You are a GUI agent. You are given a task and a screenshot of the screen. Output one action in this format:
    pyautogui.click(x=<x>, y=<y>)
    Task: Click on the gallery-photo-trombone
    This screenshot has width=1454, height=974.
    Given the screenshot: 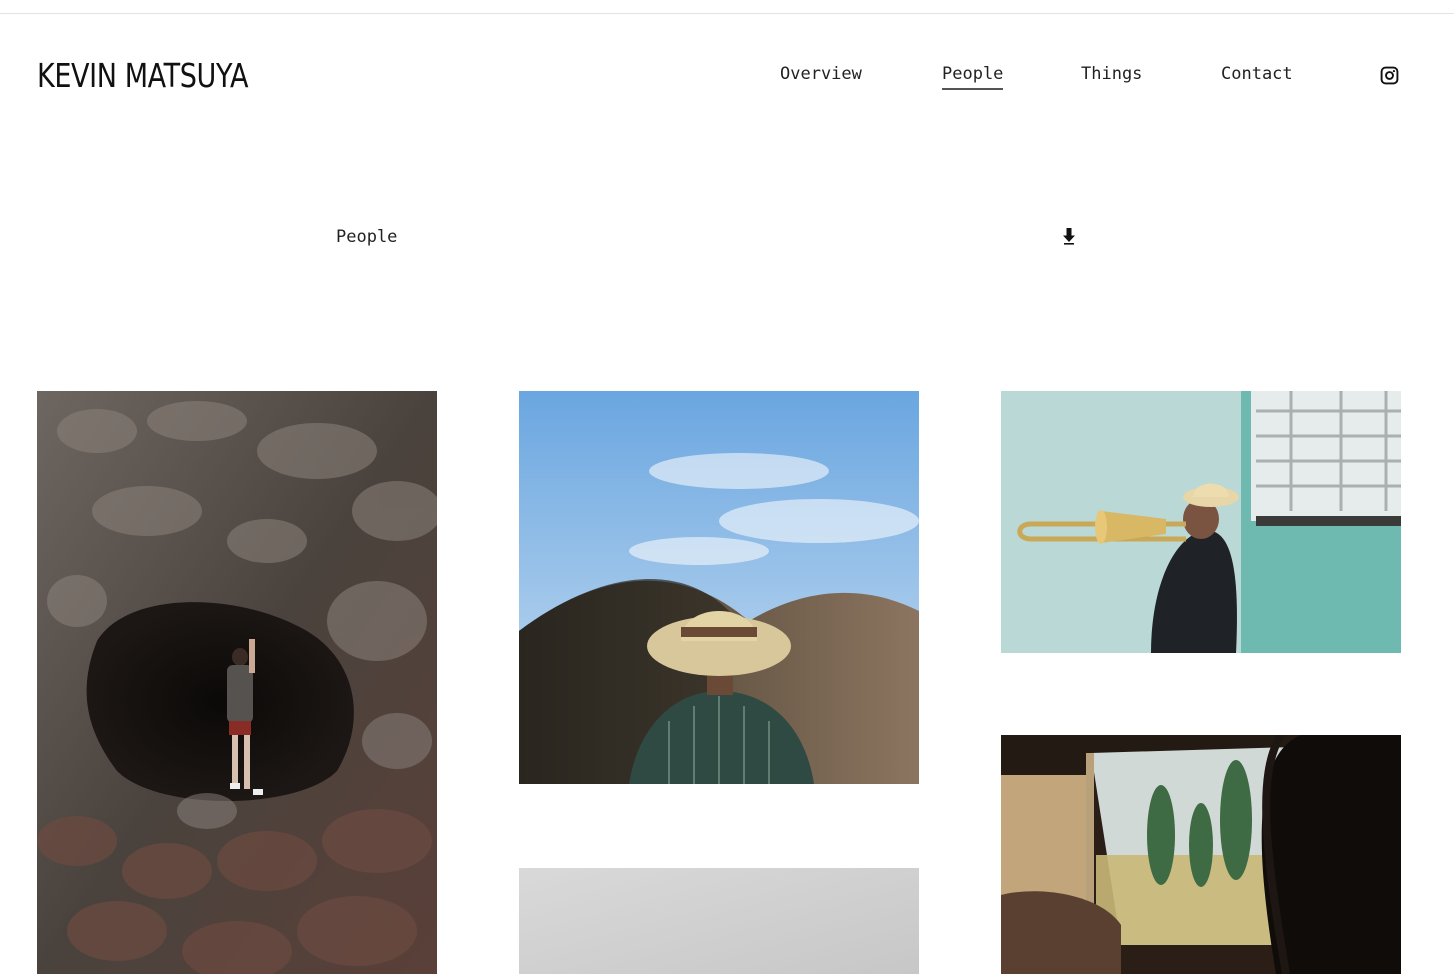 What is the action you would take?
    pyautogui.click(x=1201, y=522)
    